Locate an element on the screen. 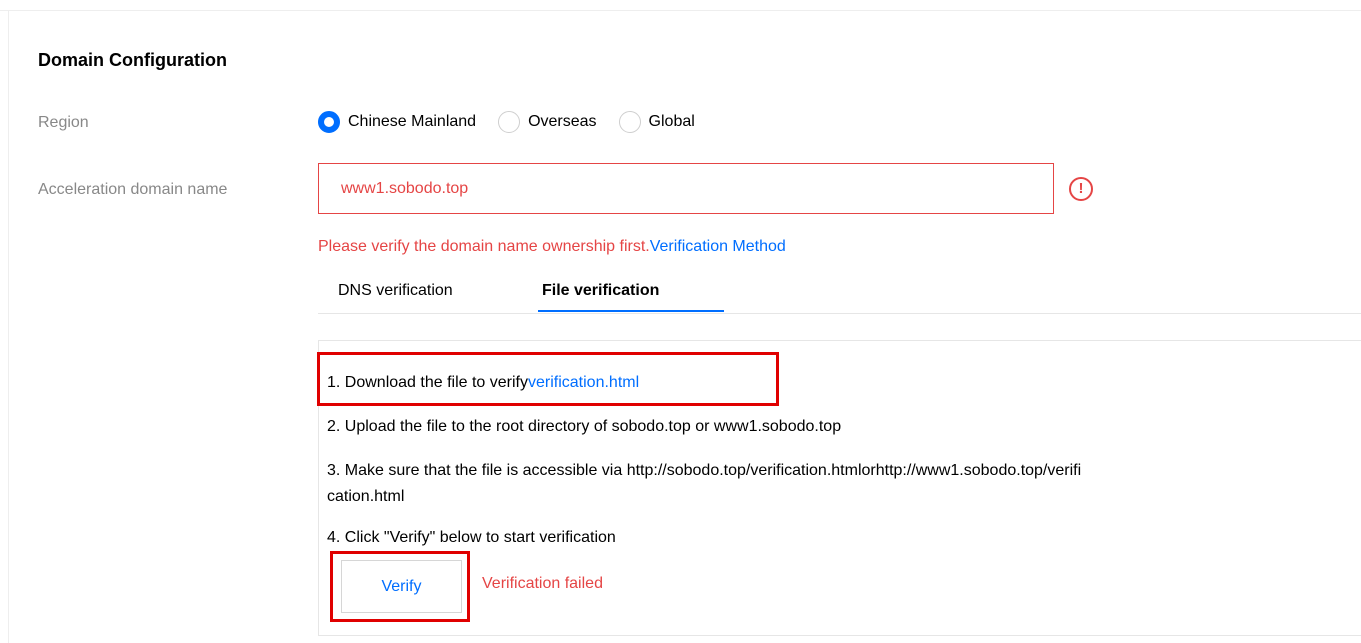 Image resolution: width=1361 pixels, height=643 pixels. step-check-access-continued: cation.html is located at coordinates (366, 496).